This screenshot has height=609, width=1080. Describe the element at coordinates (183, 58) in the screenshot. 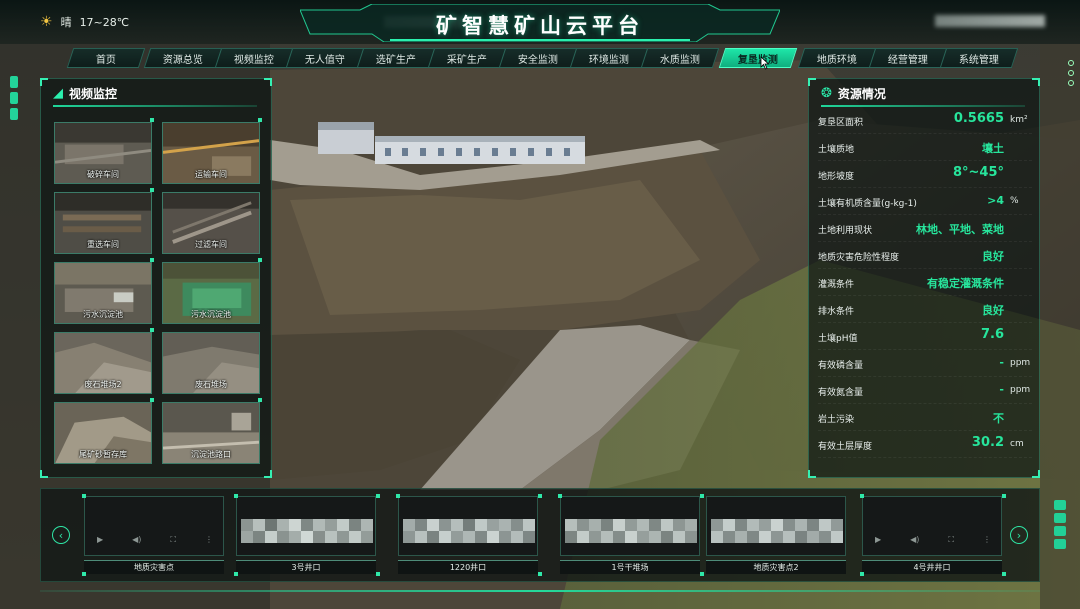

I see `tab-resource-overview: 资源总览` at that location.